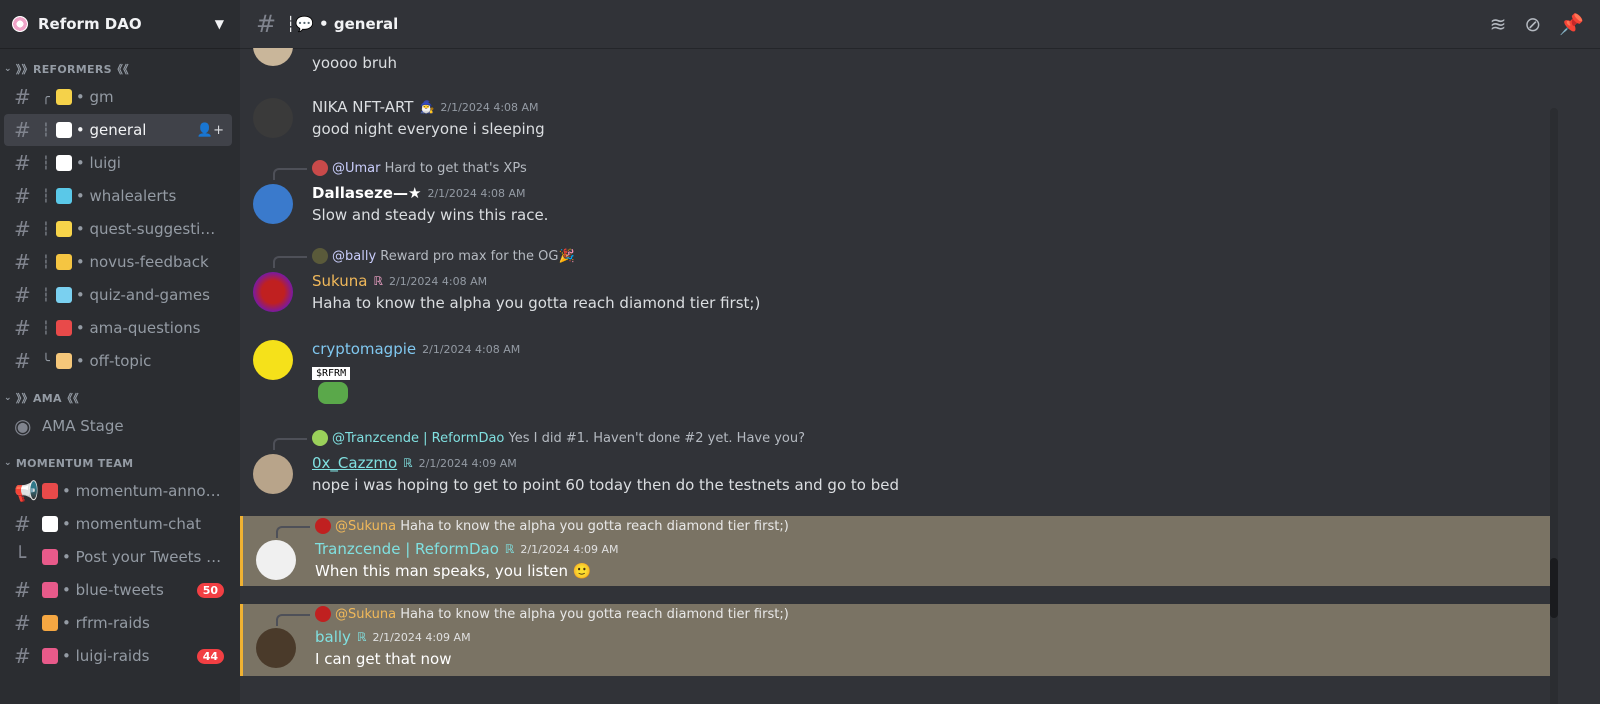 The image size is (1600, 704). Describe the element at coordinates (1554, 588) in the screenshot. I see `scrollbar-thumb` at that location.